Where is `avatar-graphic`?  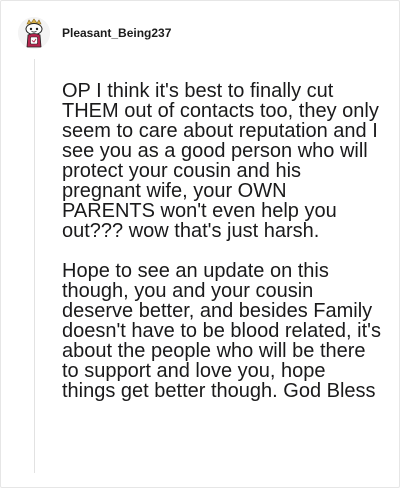 avatar-graphic is located at coordinates (34, 33).